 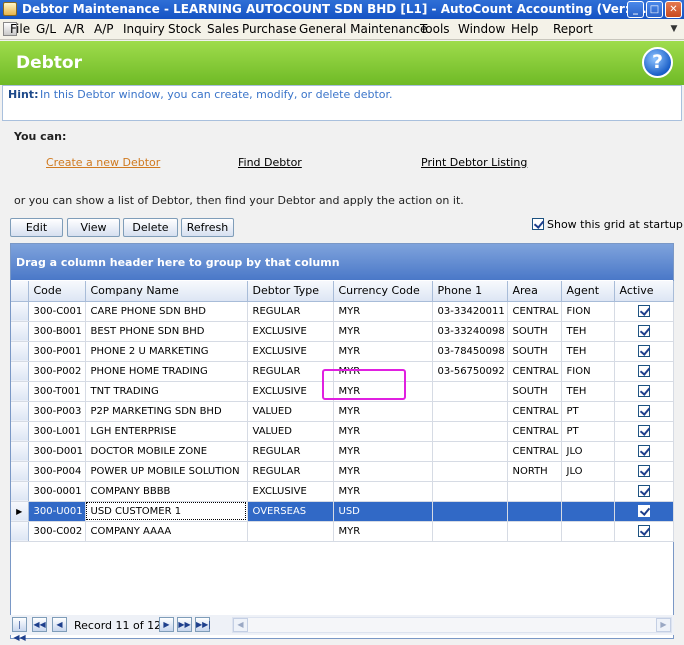 I want to click on cell-company-name: CARE PHONE SDN BHD, so click(x=166, y=311).